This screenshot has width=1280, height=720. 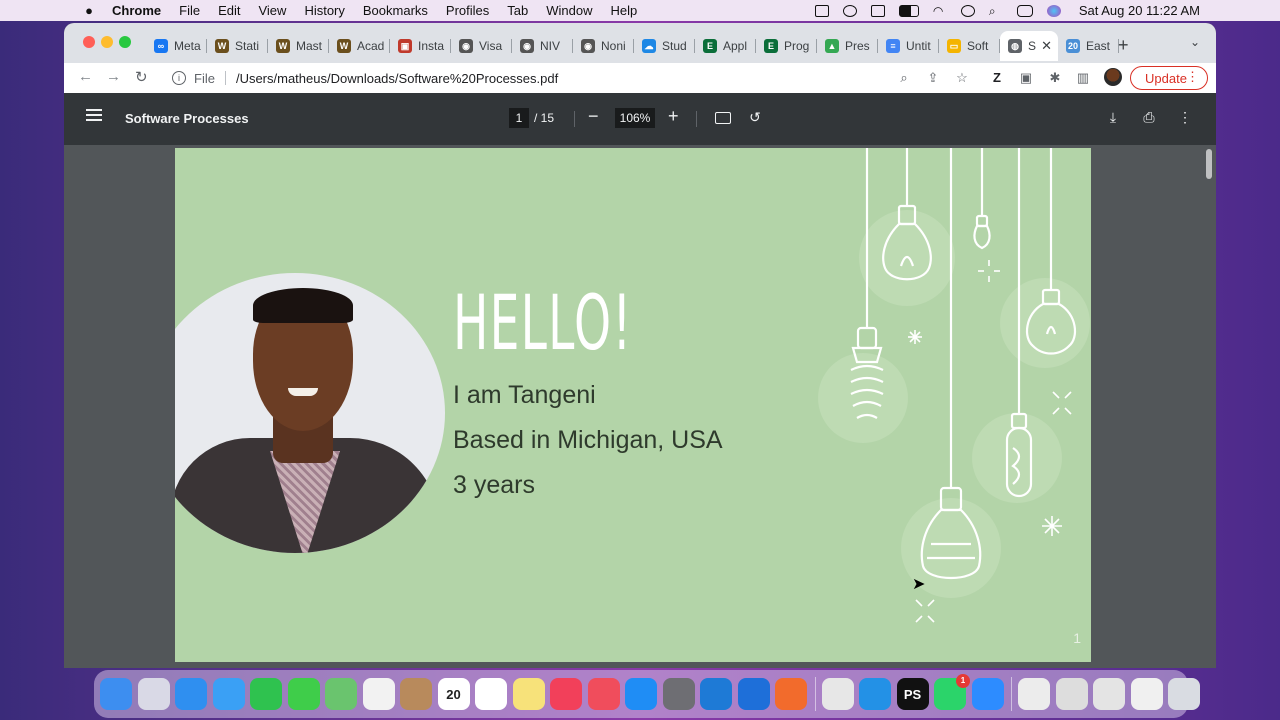 I want to click on hamburger-menu-icon, so click(x=94, y=115).